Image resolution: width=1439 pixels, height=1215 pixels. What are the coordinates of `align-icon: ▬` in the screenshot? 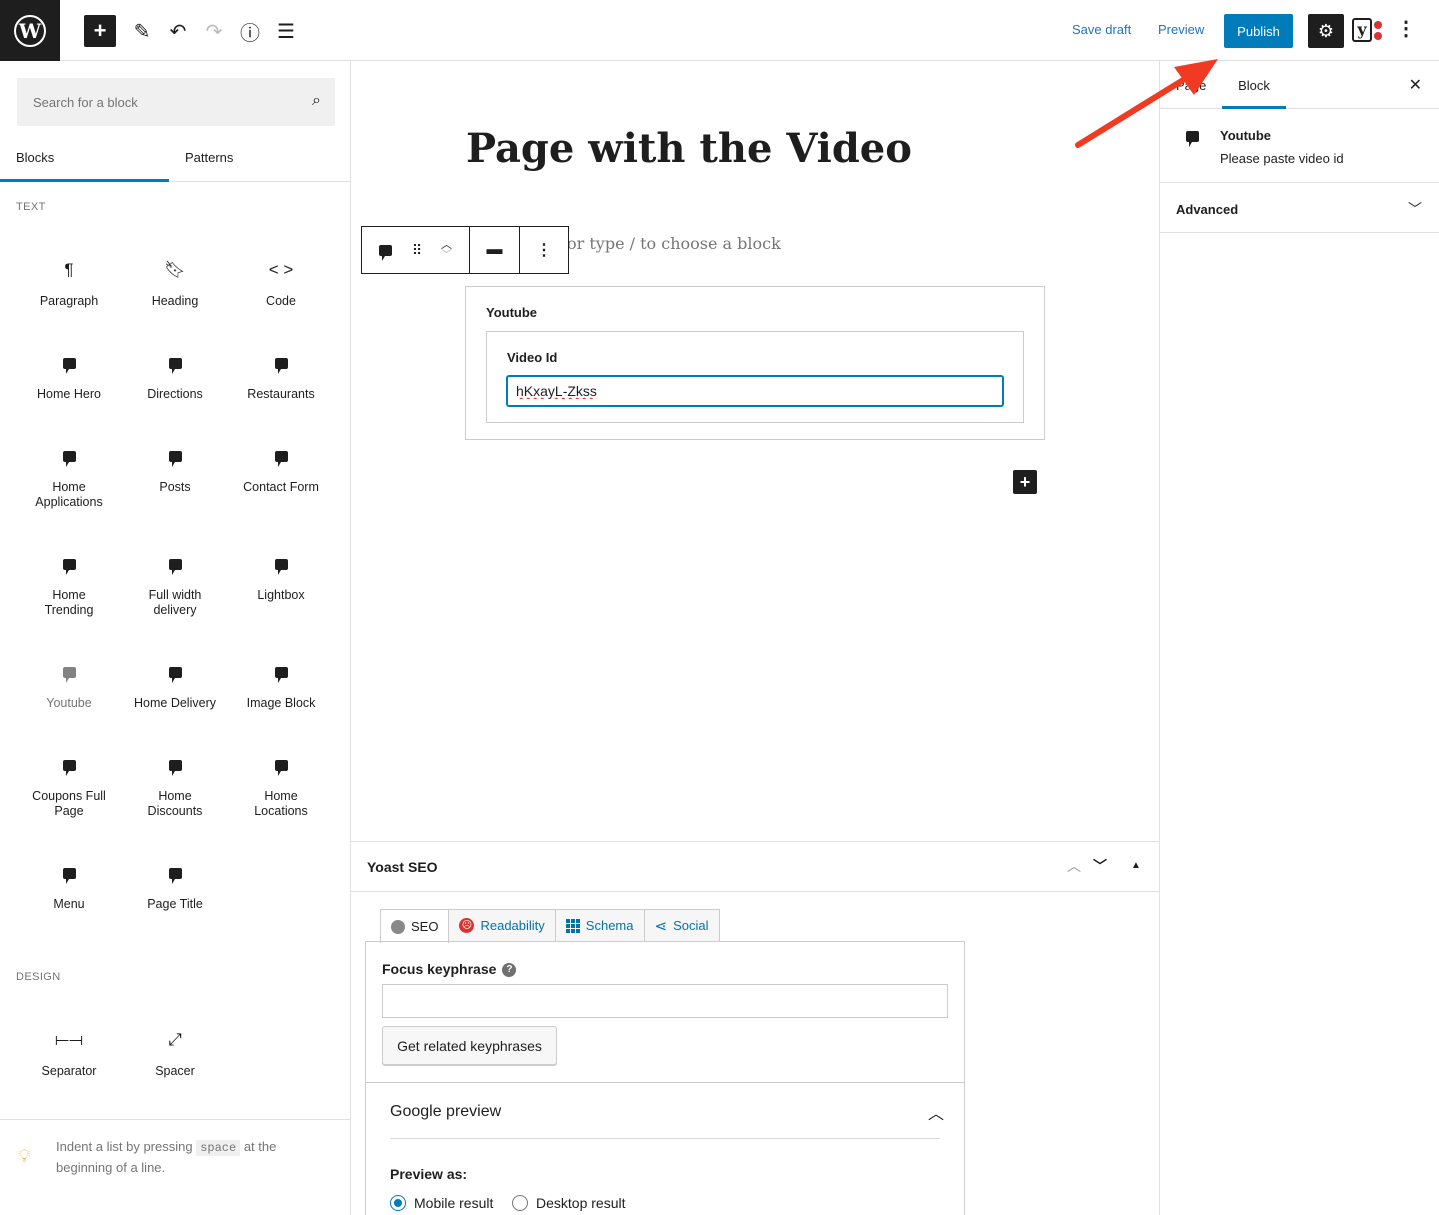 It's located at (494, 249).